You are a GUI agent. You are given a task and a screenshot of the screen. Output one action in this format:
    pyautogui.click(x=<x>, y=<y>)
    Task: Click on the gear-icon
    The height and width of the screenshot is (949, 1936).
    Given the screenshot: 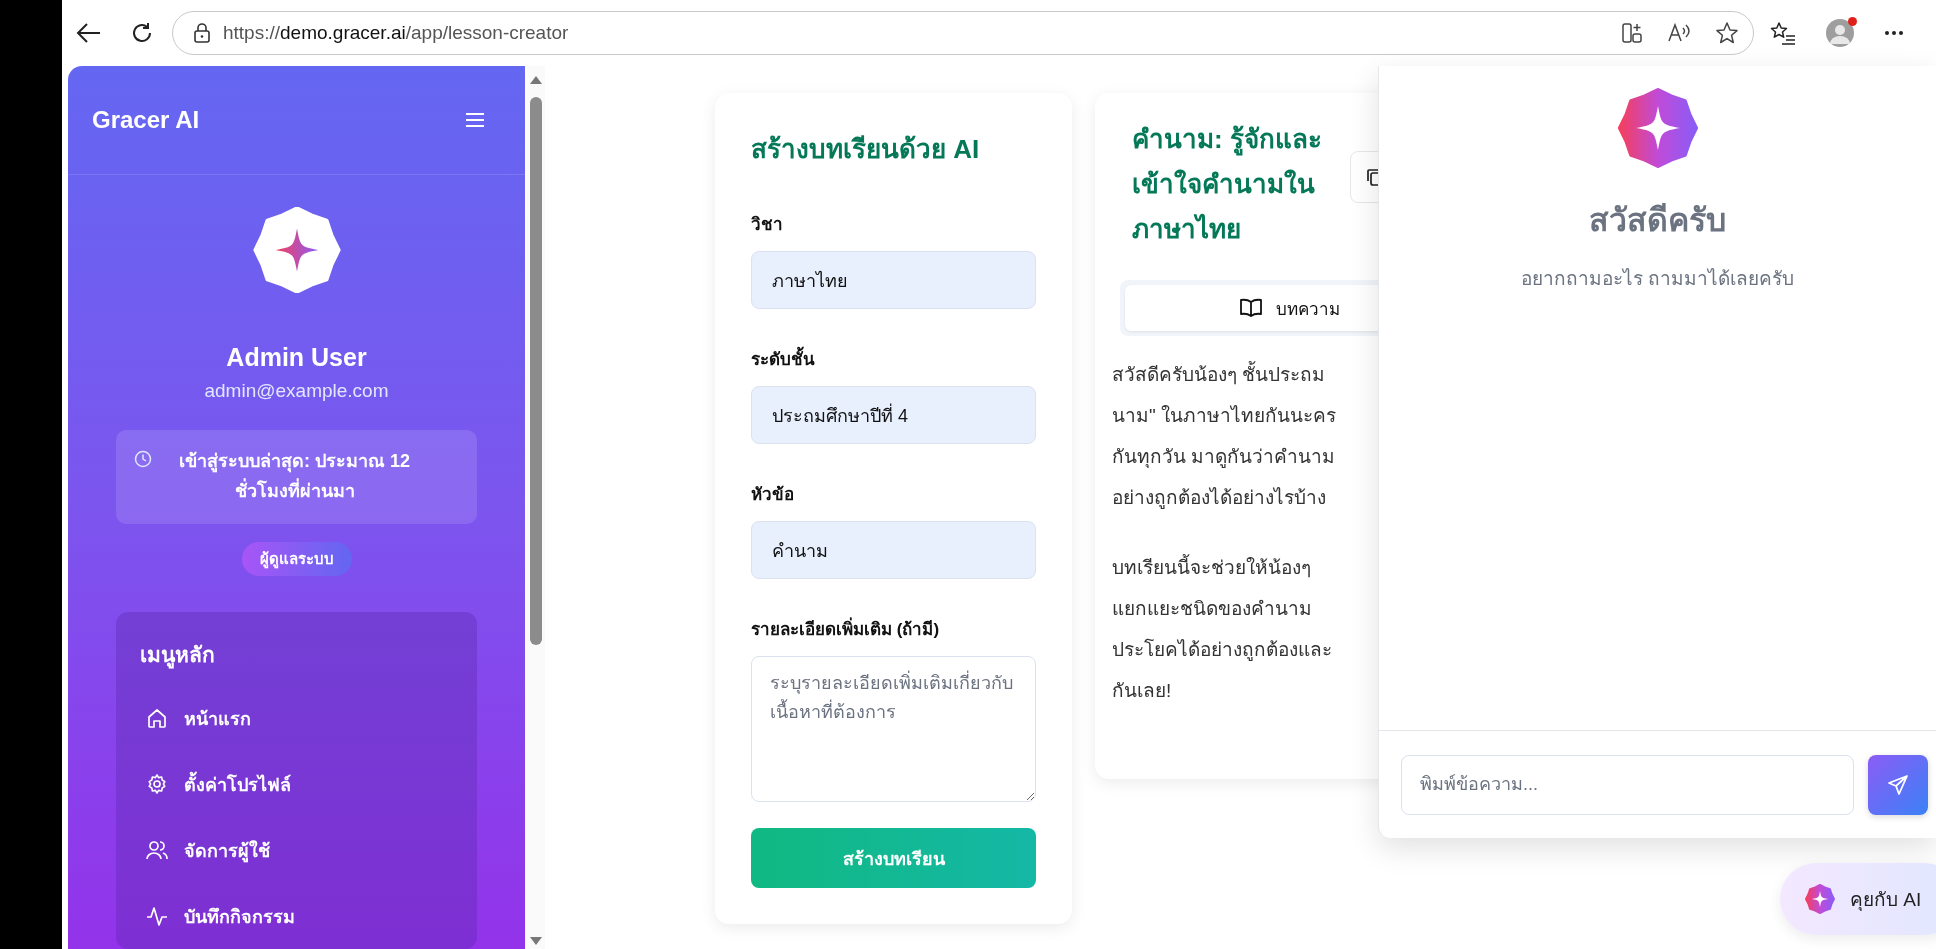 What is the action you would take?
    pyautogui.click(x=157, y=784)
    